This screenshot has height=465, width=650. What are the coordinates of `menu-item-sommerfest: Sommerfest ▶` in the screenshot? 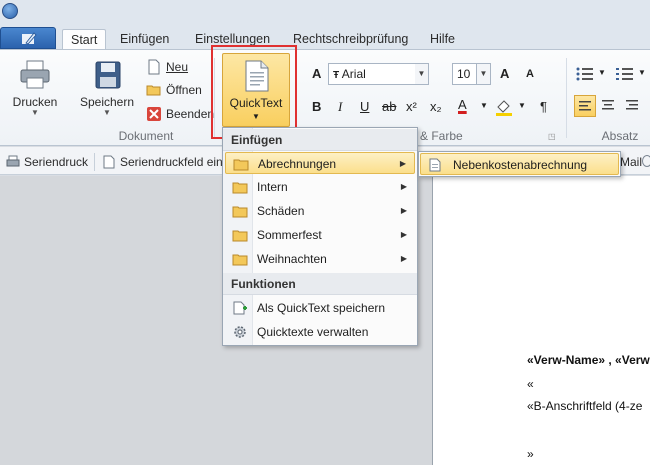 It's located at (320, 235).